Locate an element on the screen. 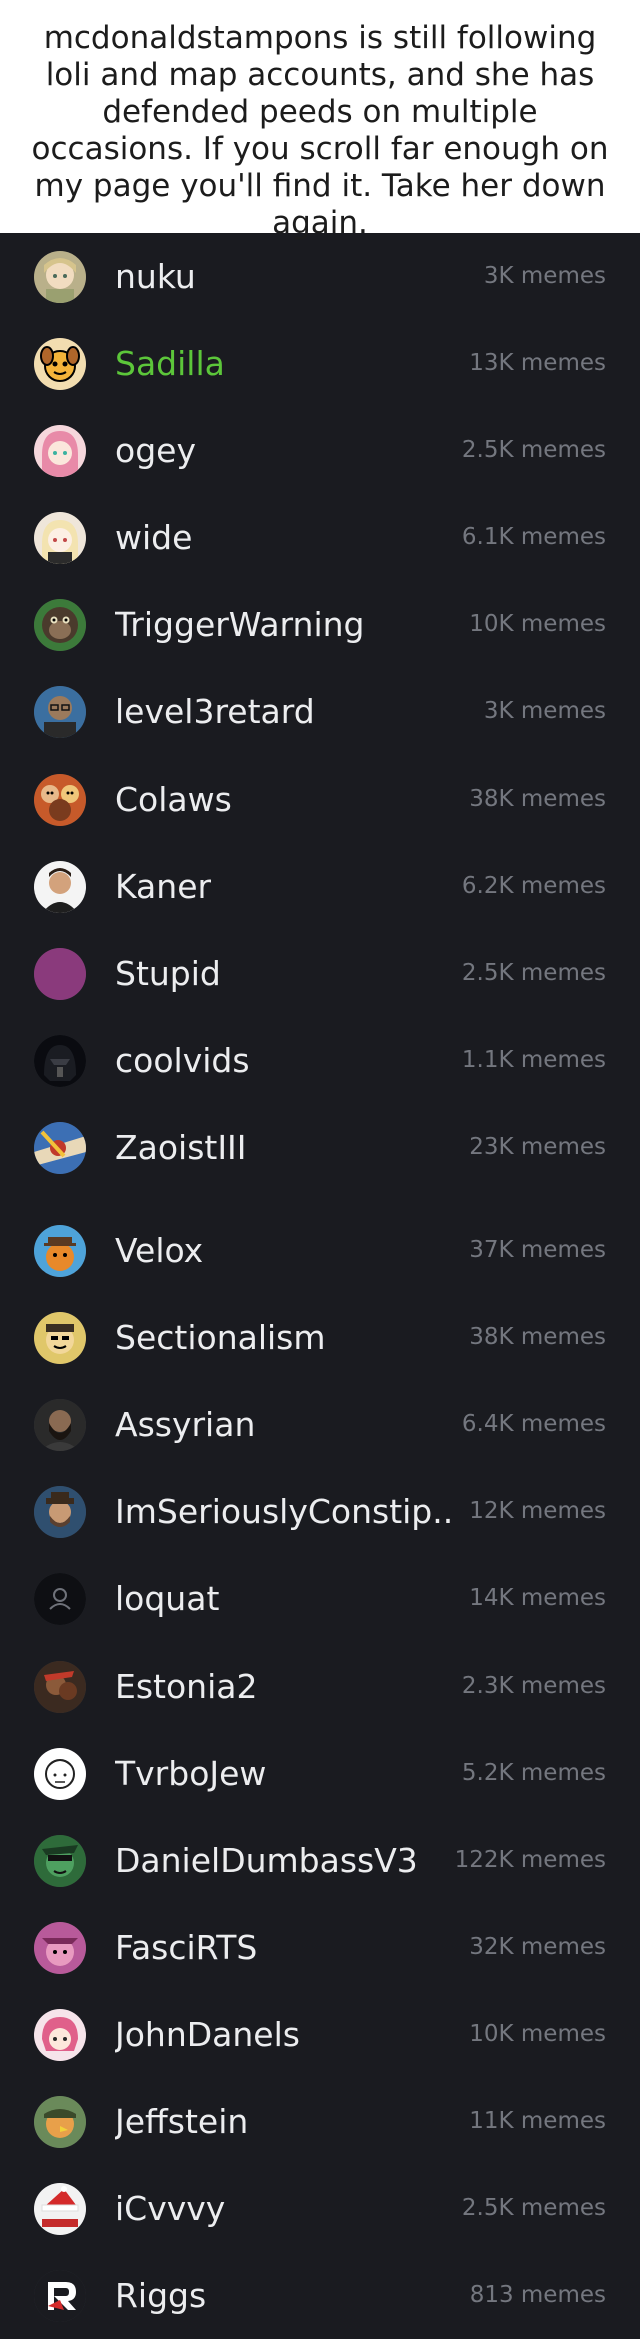 Image resolution: width=640 pixels, height=2339 pixels. list-item: TvrboJew 5.2K memes is located at coordinates (320, 1773).